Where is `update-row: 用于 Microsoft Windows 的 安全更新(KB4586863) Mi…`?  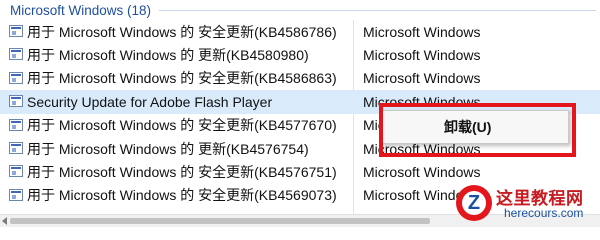 update-row: 用于 Microsoft Windows 的 安全更新(KB4586863) Mi… is located at coordinates (300, 78).